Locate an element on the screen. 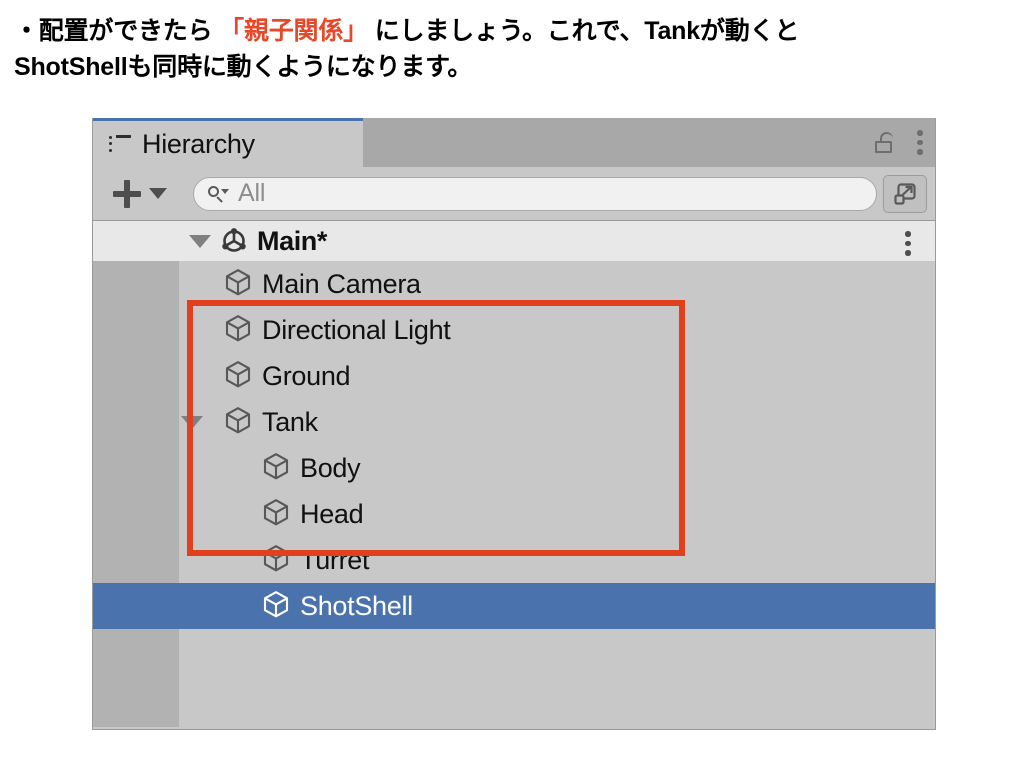  scene-row-kebab-menu-icon is located at coordinates (908, 243).